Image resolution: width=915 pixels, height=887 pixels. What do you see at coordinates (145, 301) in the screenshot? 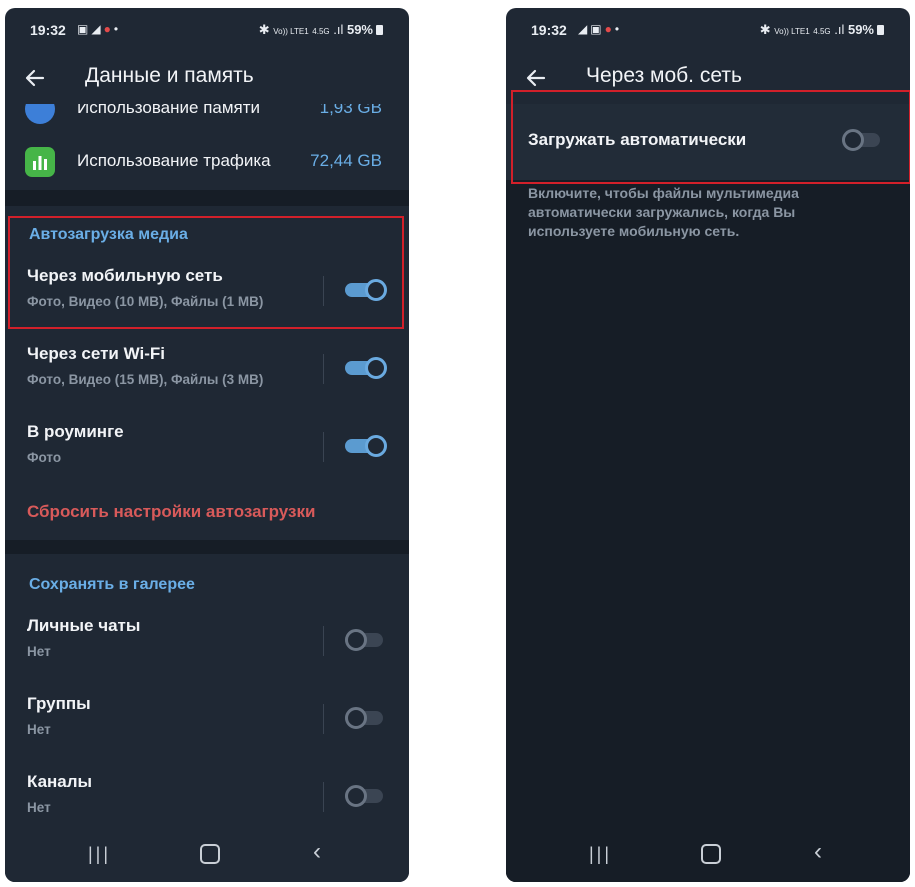
I see `row-subtitle: Фото, Видео (10 MB), Файлы (1 MB)` at bounding box center [145, 301].